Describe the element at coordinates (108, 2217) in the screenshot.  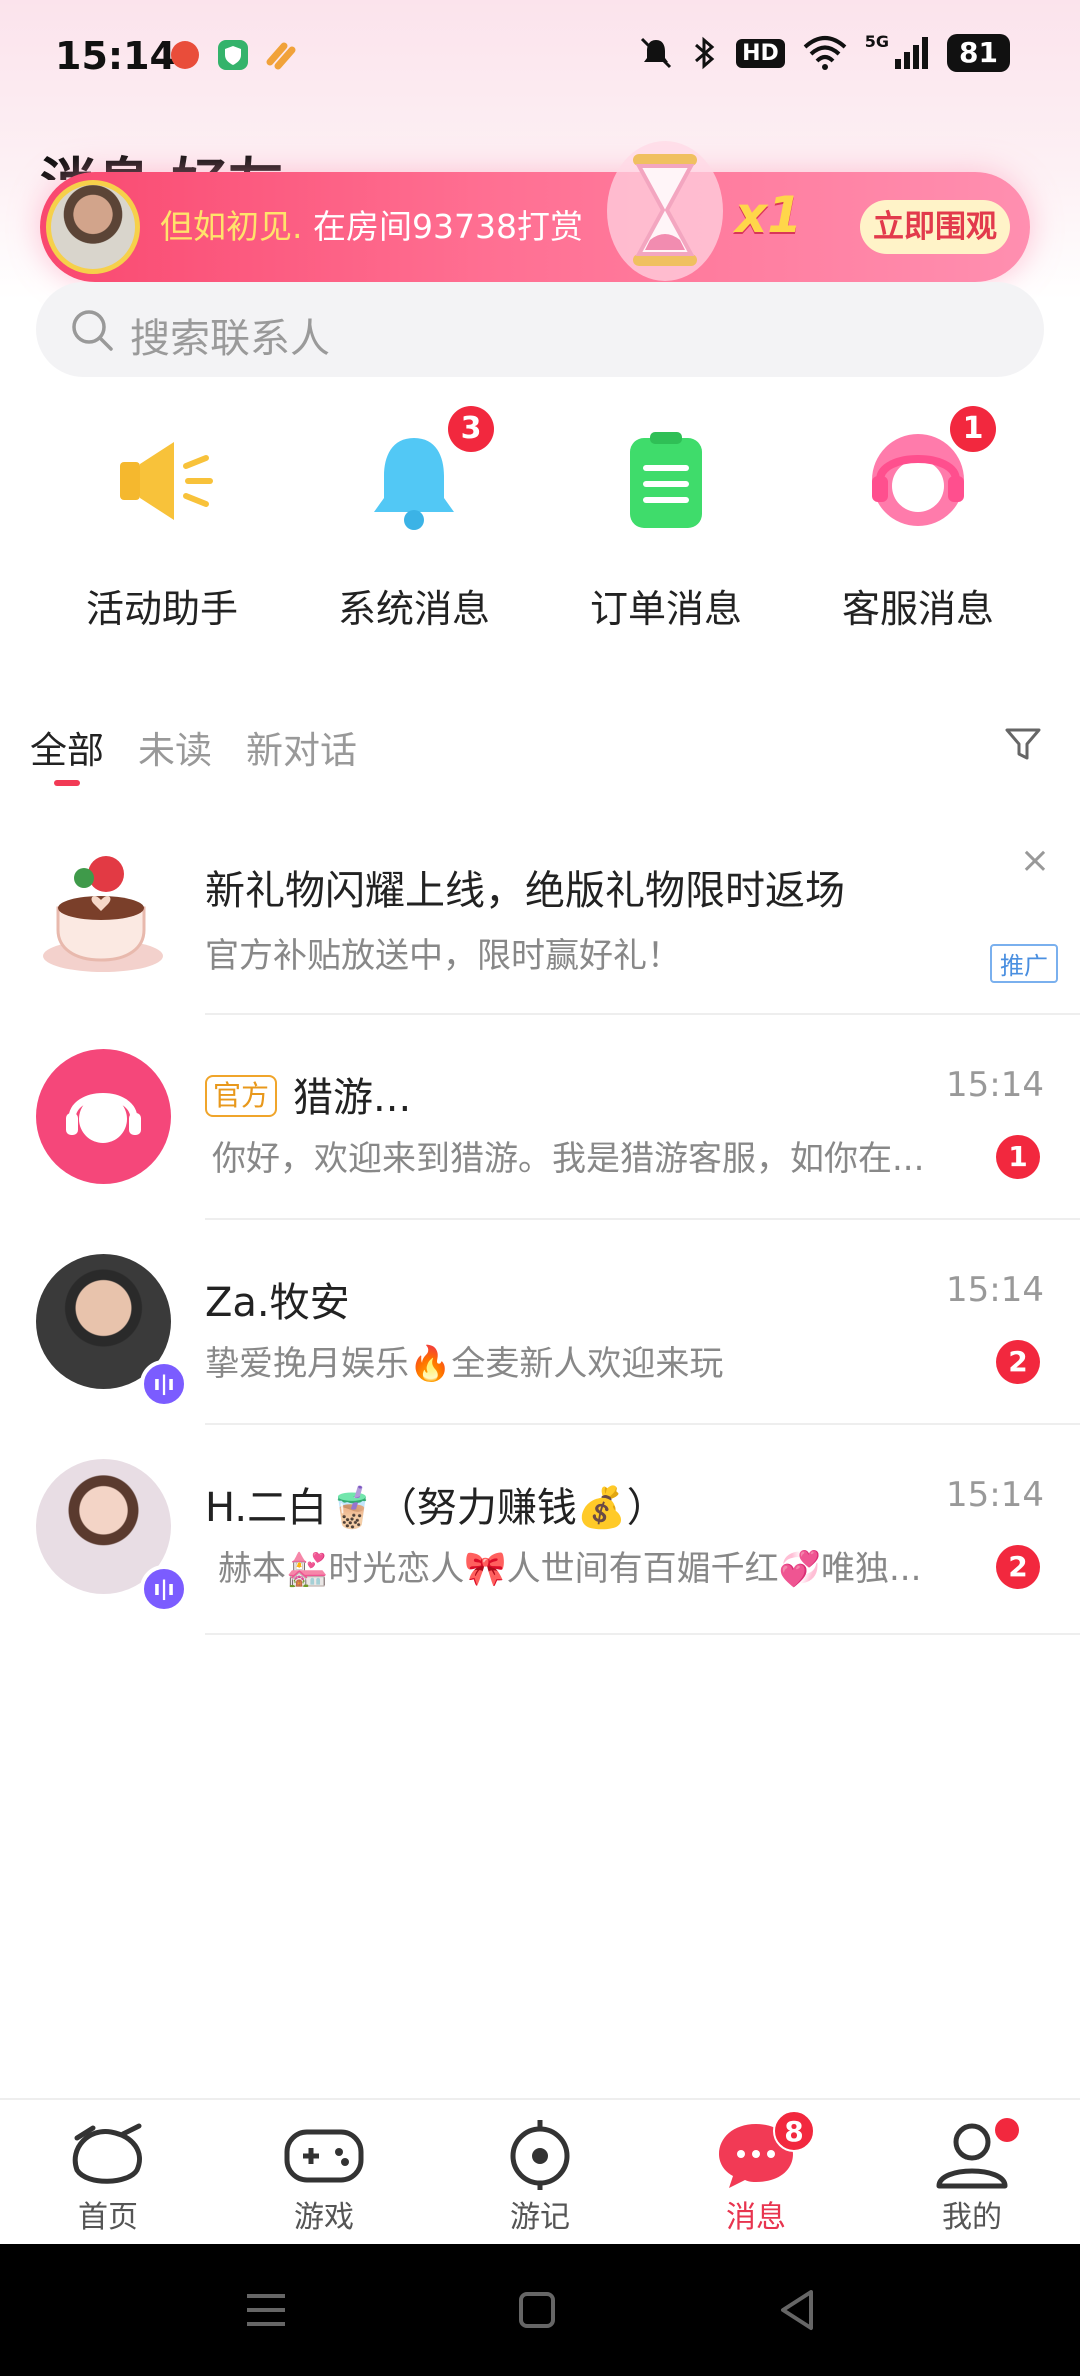
I see `nav-label: 首页` at that location.